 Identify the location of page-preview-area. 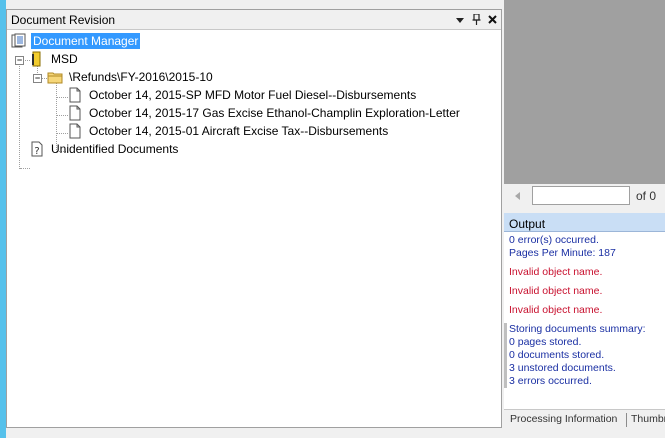
(584, 92).